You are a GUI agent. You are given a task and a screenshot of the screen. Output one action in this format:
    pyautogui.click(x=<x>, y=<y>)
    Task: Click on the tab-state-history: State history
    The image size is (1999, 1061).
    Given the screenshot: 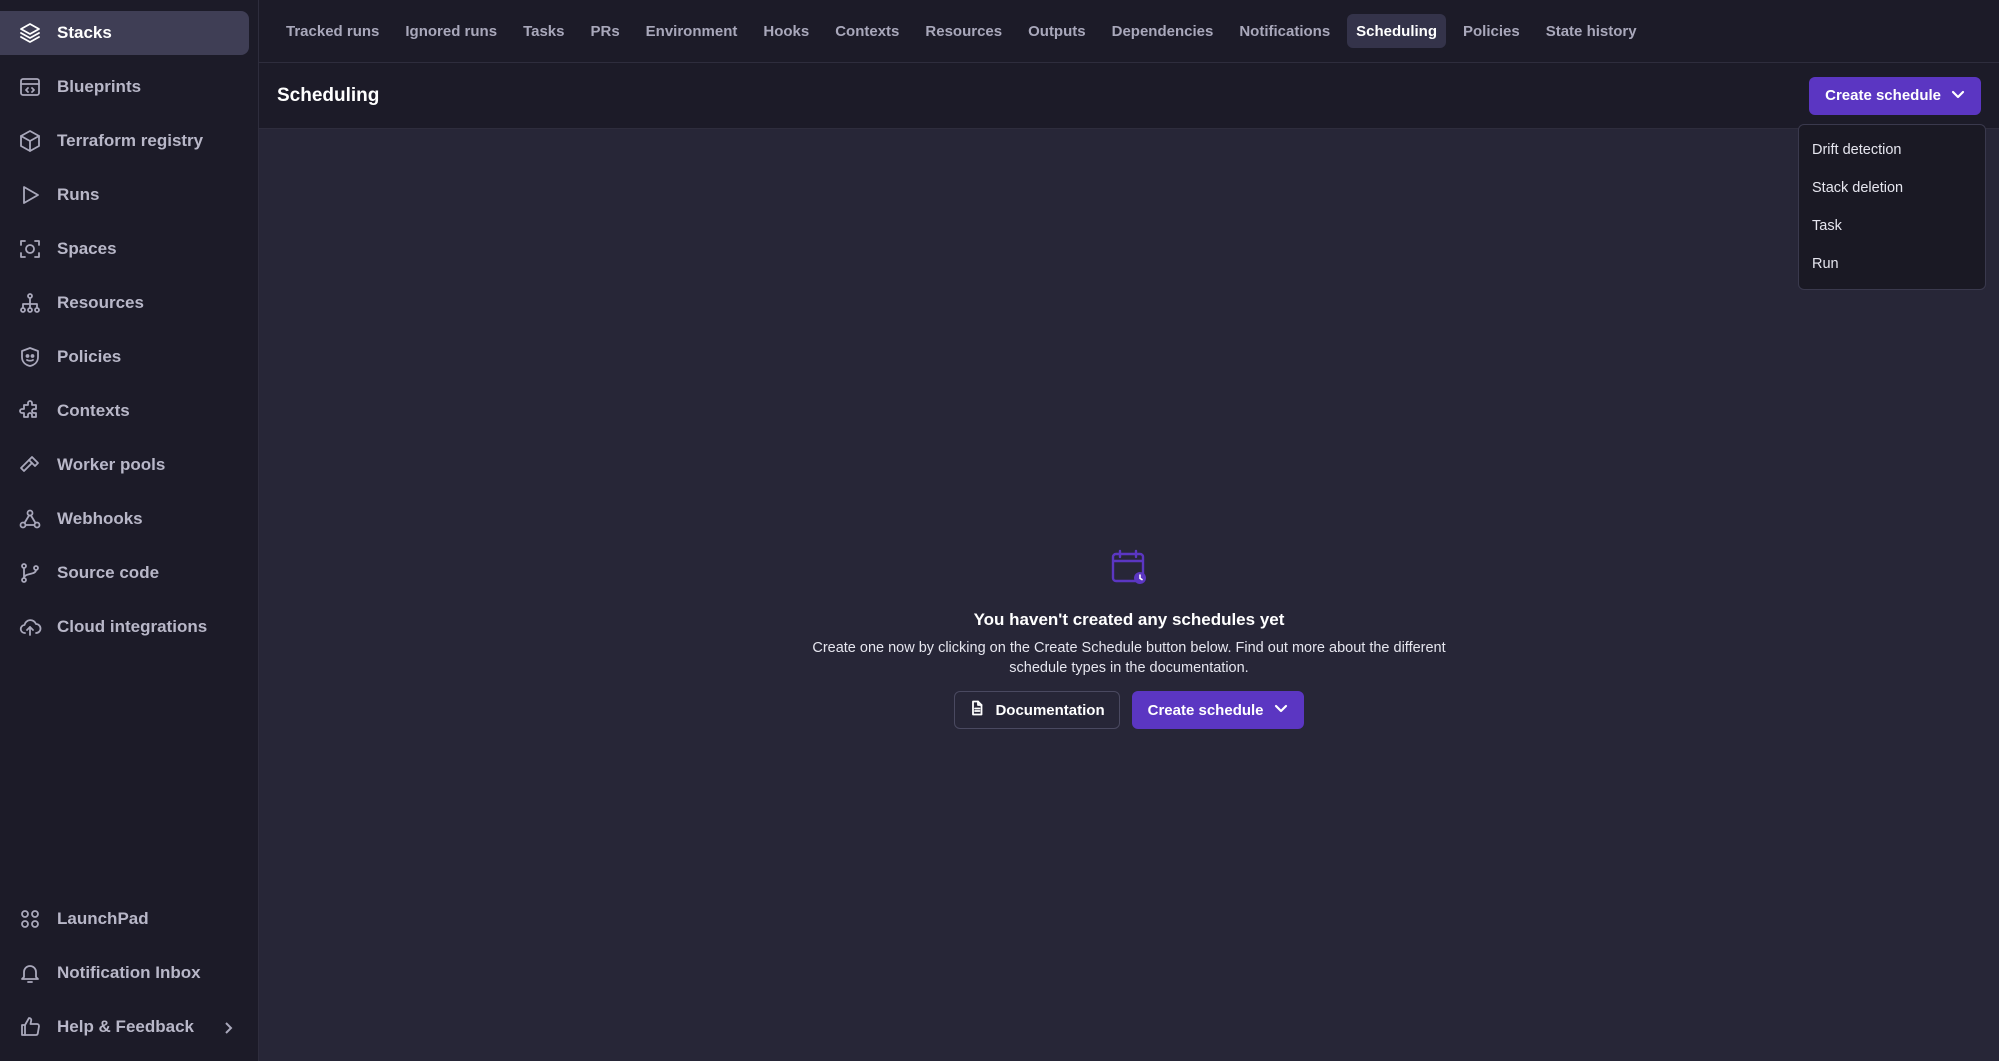 What is the action you would take?
    pyautogui.click(x=1591, y=31)
    